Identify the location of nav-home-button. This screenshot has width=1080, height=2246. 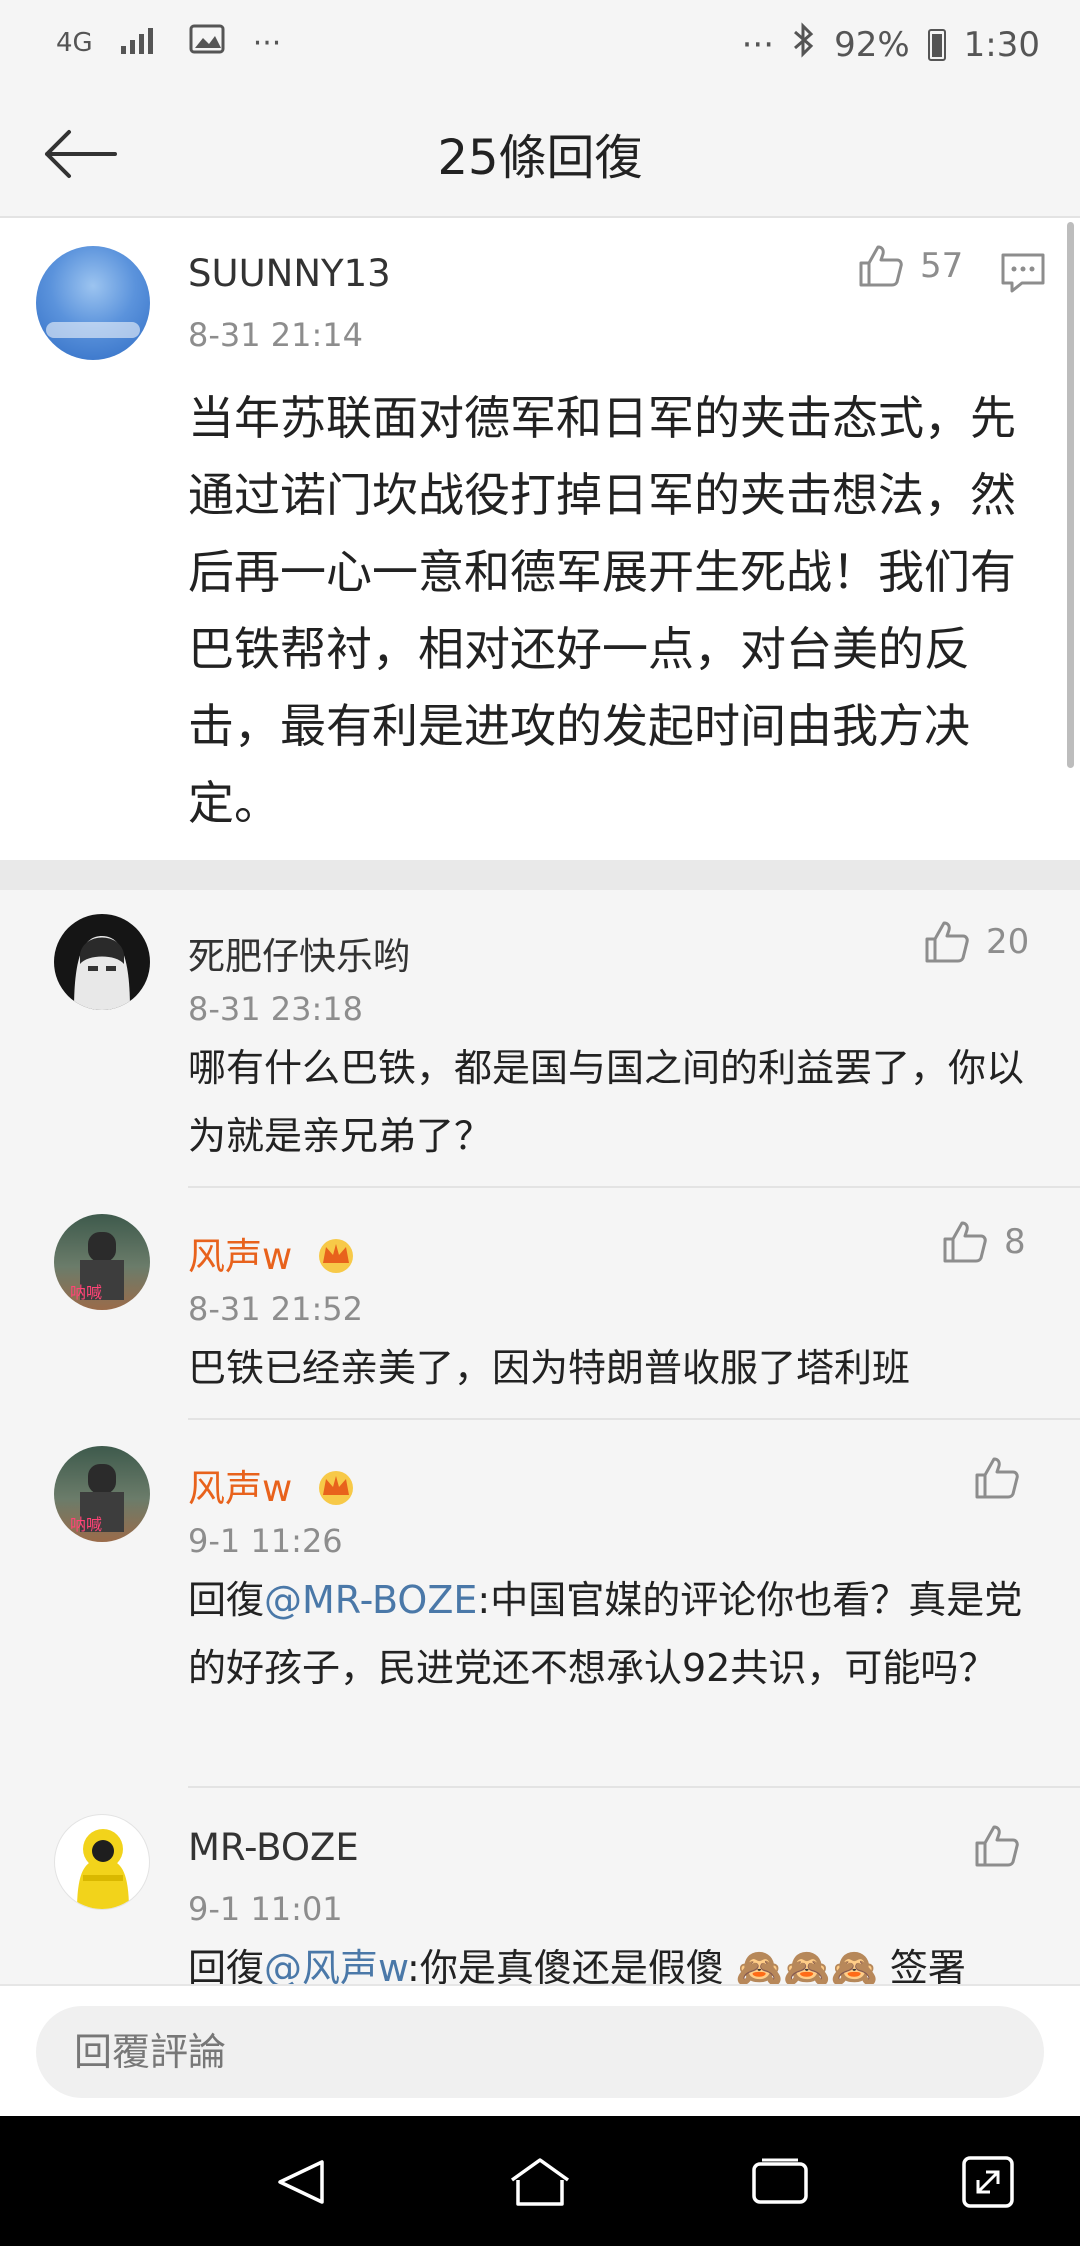
(540, 2182).